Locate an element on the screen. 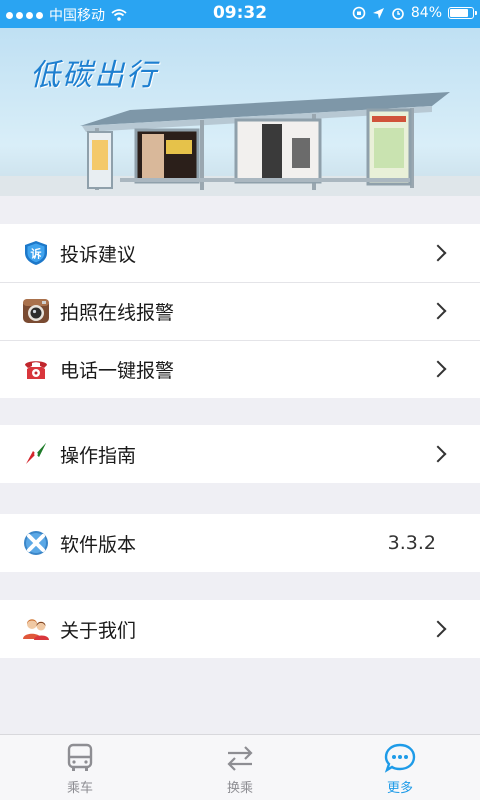 The height and width of the screenshot is (800, 480). photo-report-label: 拍照在线报警 is located at coordinates (117, 312).